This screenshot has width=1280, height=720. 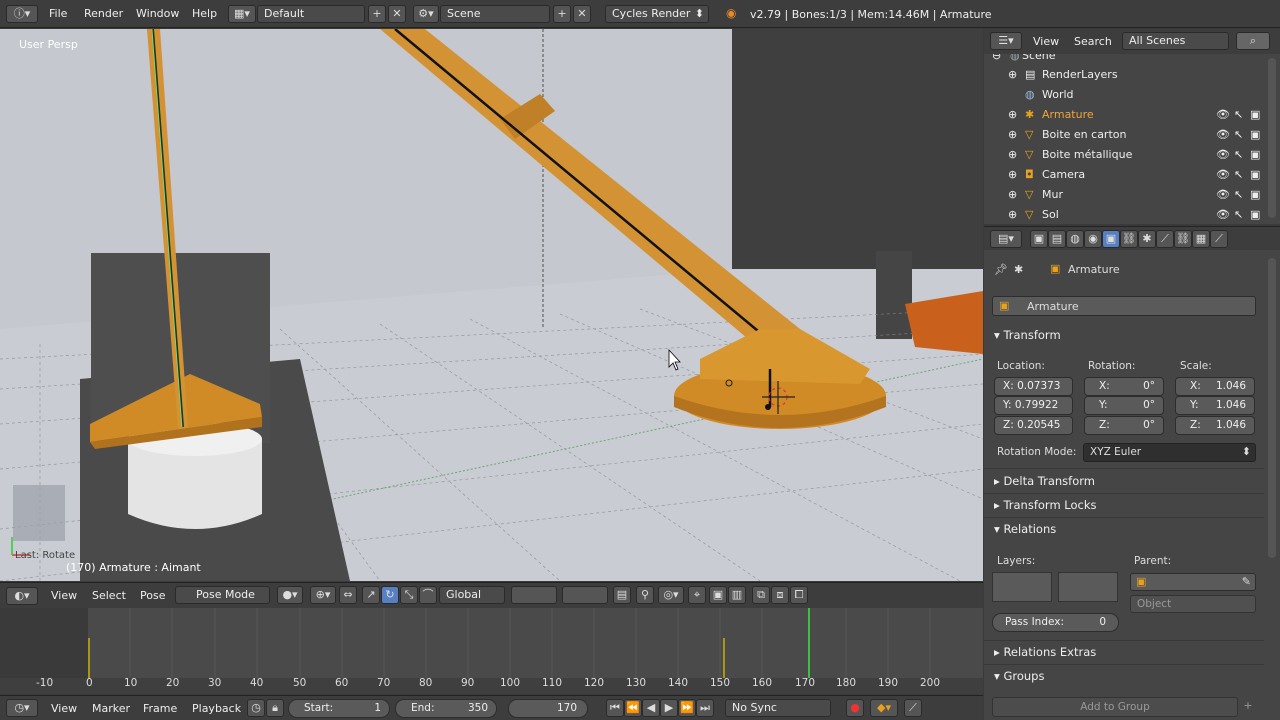 I want to click on relations-panel: ▾ Relations, so click(x=1025, y=529).